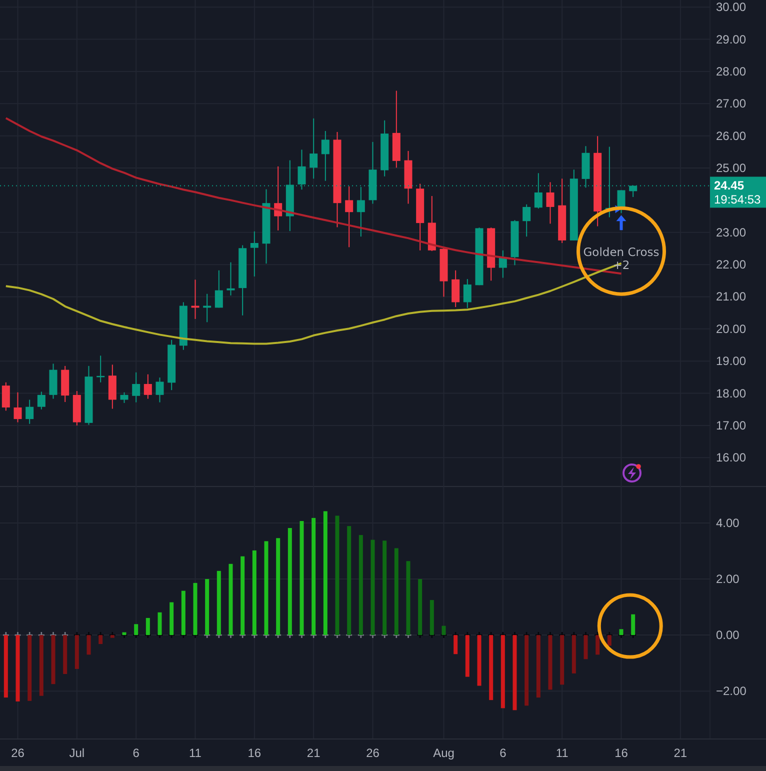  Describe the element at coordinates (731, 425) in the screenshot. I see `axis-label: 17.00` at that location.